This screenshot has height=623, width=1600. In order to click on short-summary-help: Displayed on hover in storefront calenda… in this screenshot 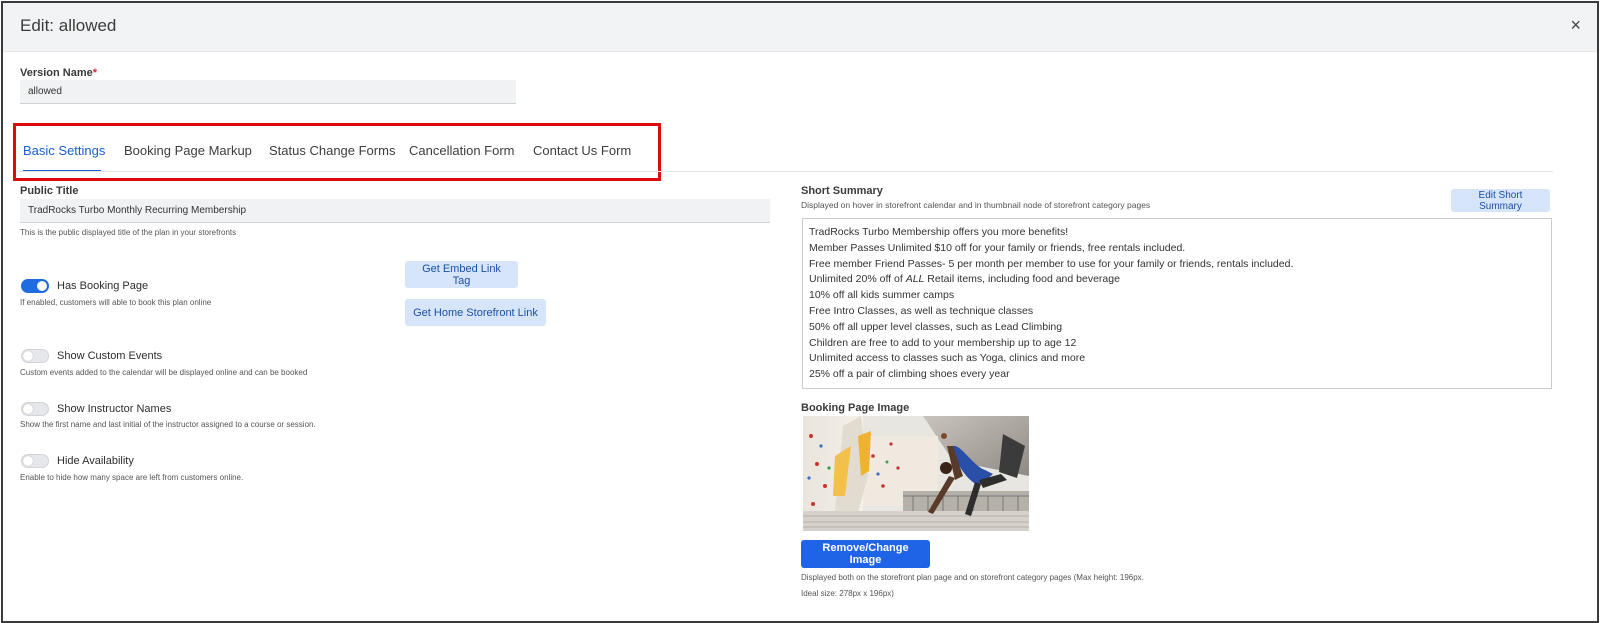, I will do `click(976, 205)`.